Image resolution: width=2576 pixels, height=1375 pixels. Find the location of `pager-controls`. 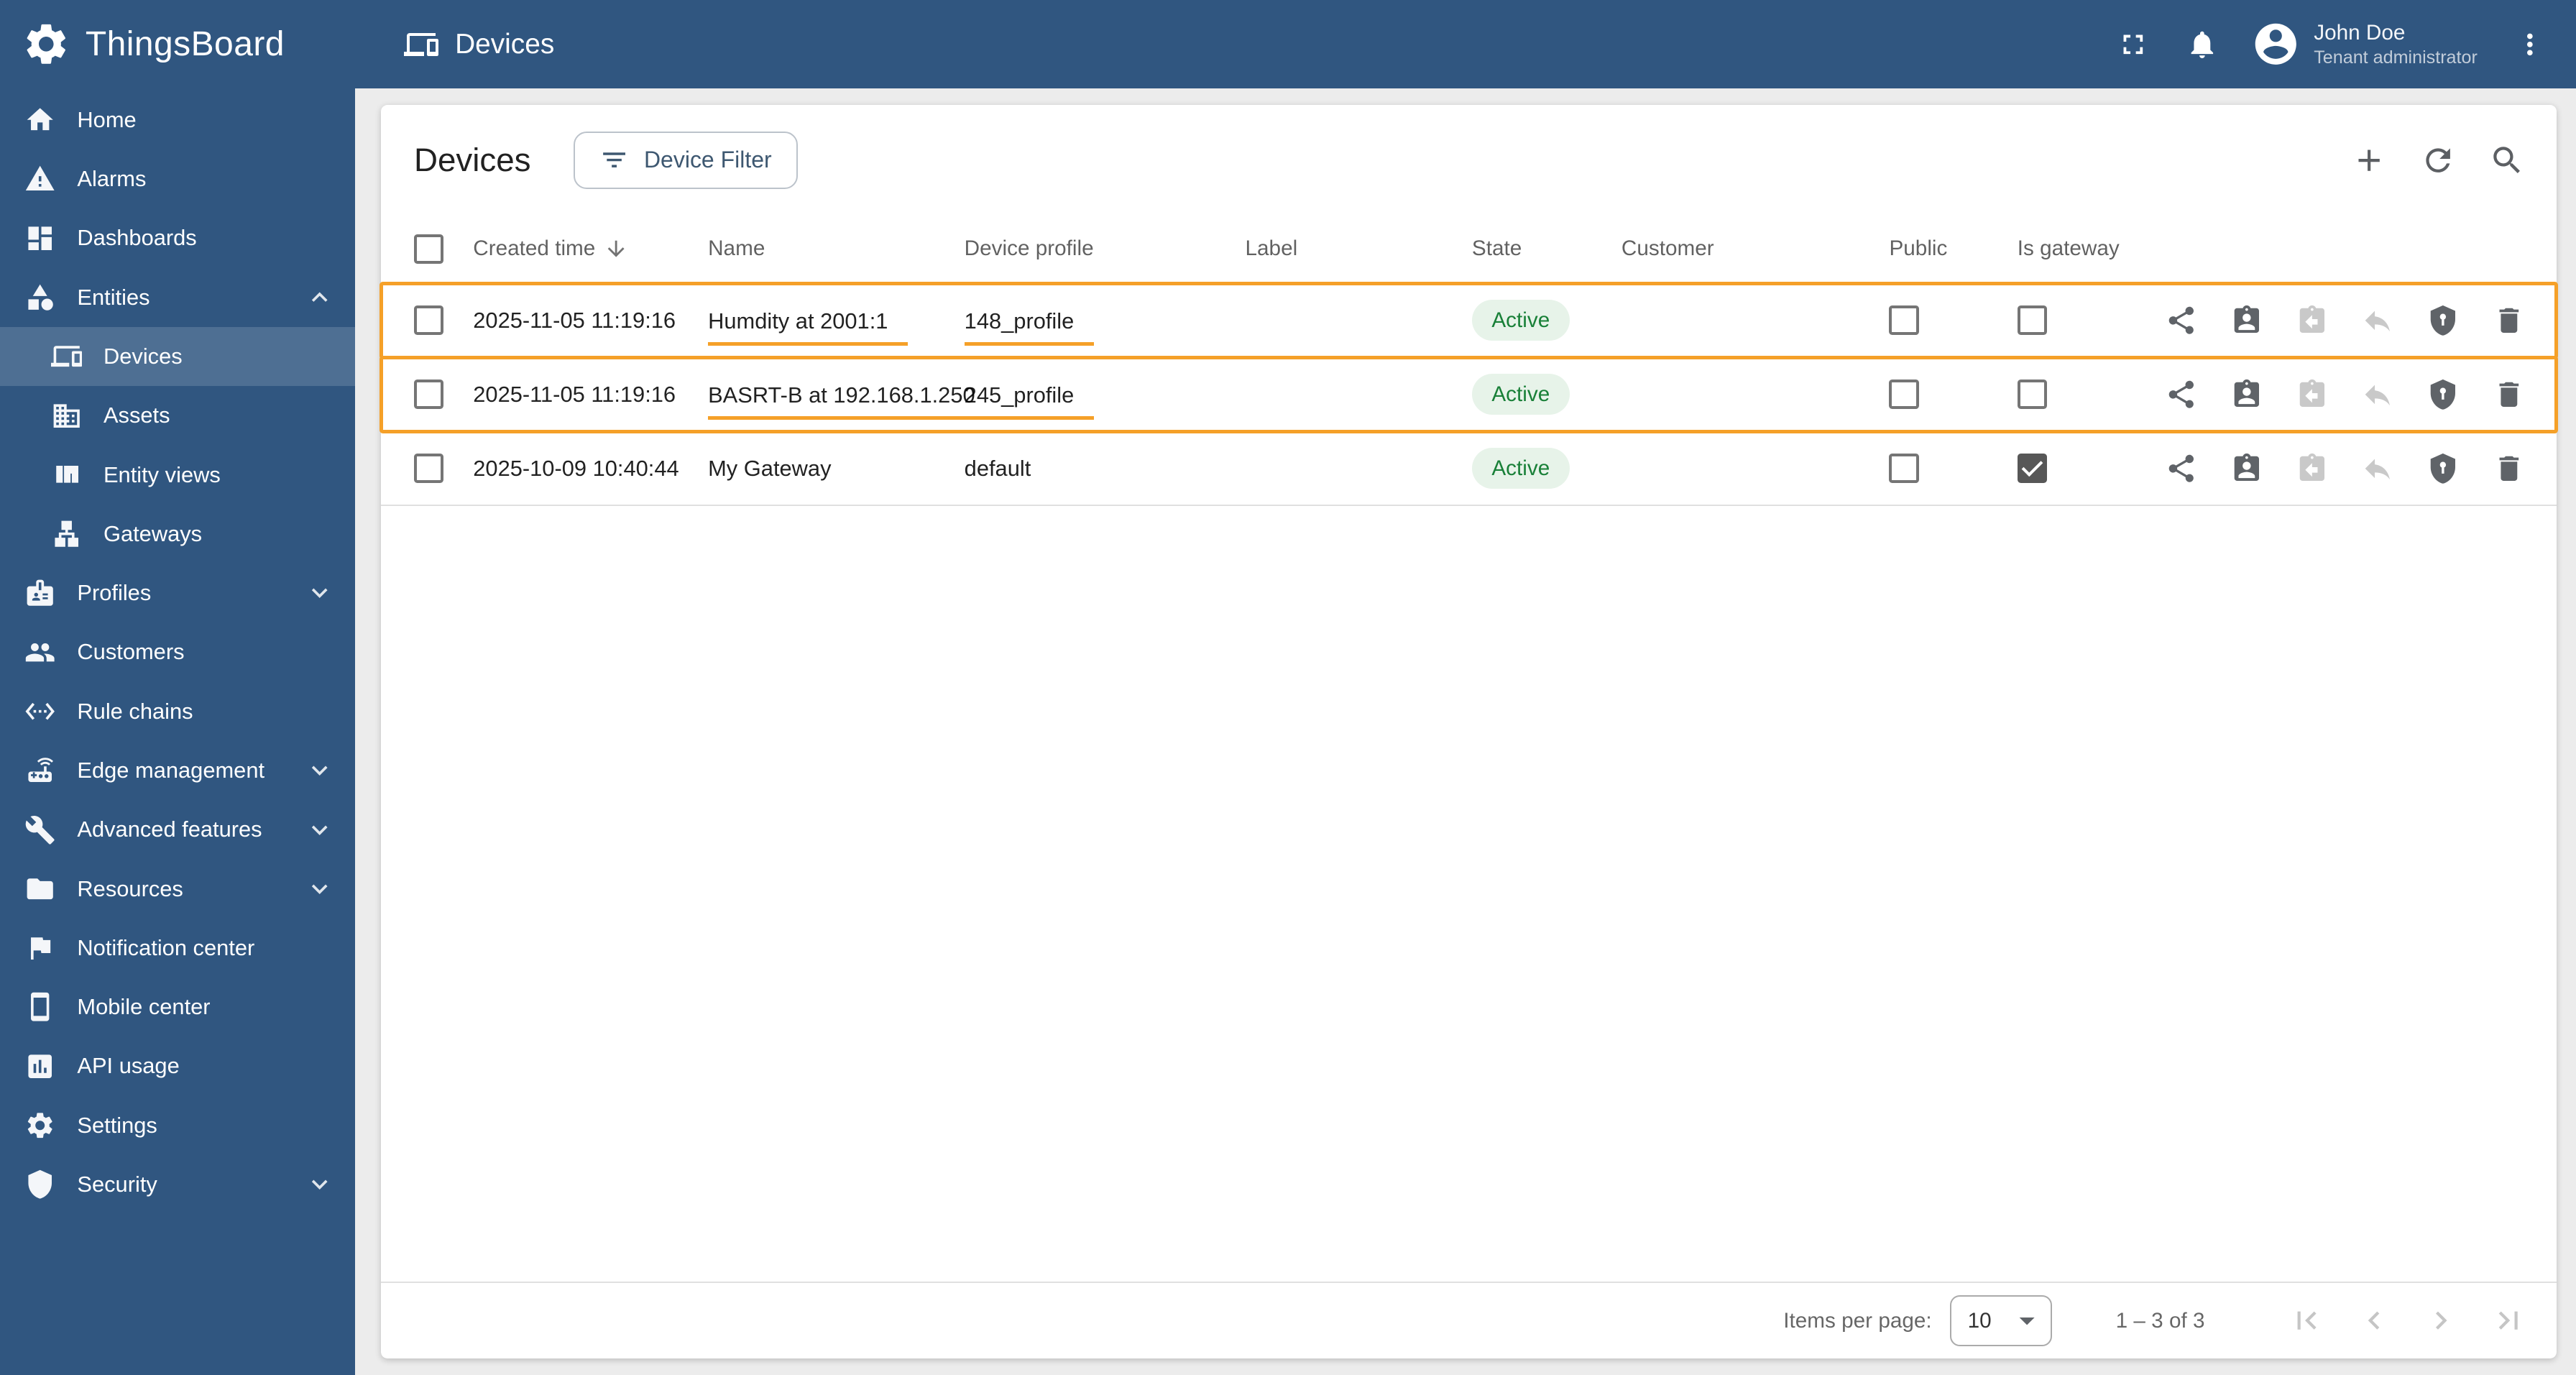

pager-controls is located at coordinates (2408, 1320).